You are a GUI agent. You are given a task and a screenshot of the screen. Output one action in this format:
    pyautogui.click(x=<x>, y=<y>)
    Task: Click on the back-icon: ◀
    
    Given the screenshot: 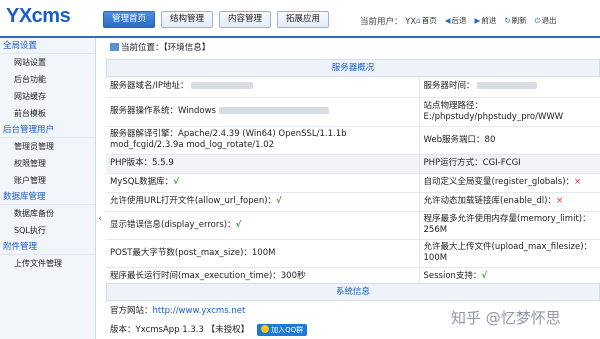 What is the action you would take?
    pyautogui.click(x=447, y=20)
    